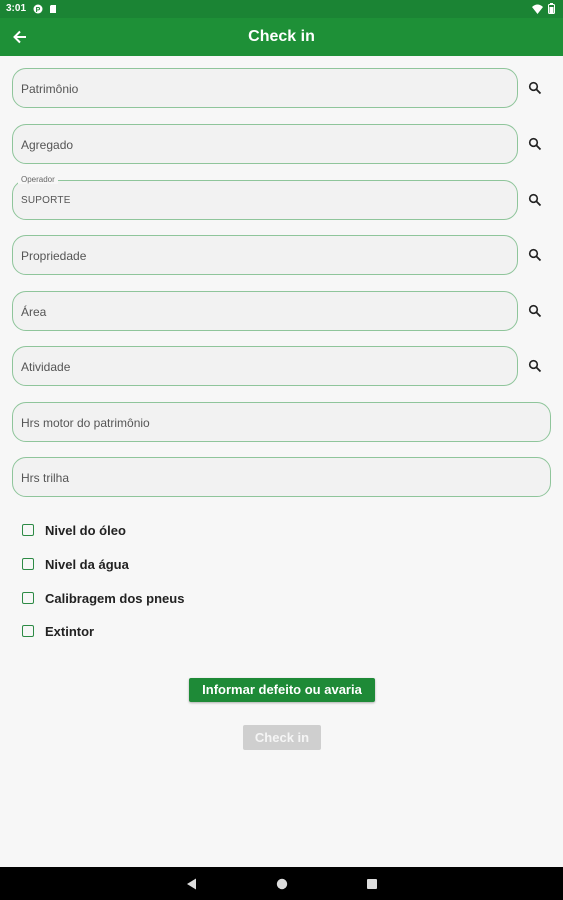 The image size is (563, 900). Describe the element at coordinates (54, 256) in the screenshot. I see `propriedade-placeholder: Propriedade` at that location.